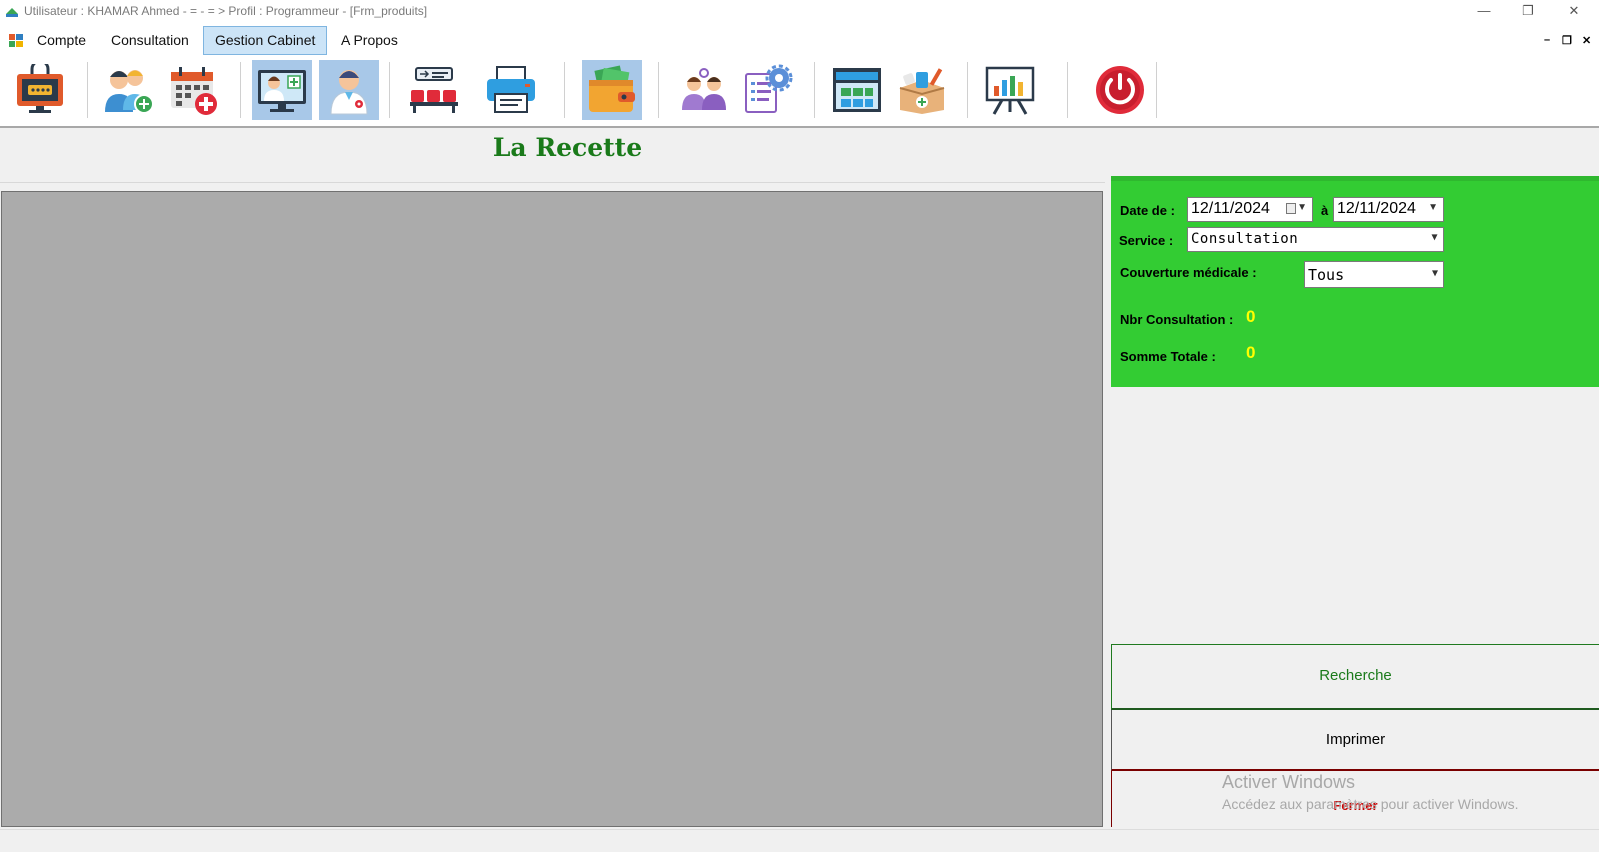 This screenshot has height=852, width=1599. What do you see at coordinates (1289, 782) in the screenshot?
I see `activation-watermark-title: Activer Windows` at bounding box center [1289, 782].